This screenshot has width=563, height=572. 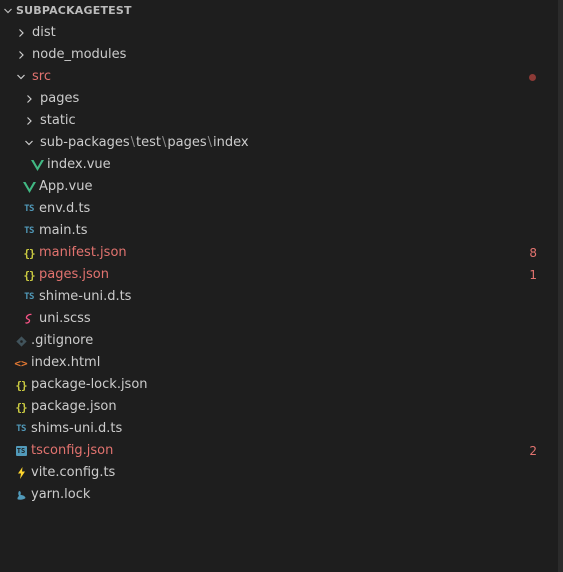 I want to click on path-segment: test, so click(x=148, y=142).